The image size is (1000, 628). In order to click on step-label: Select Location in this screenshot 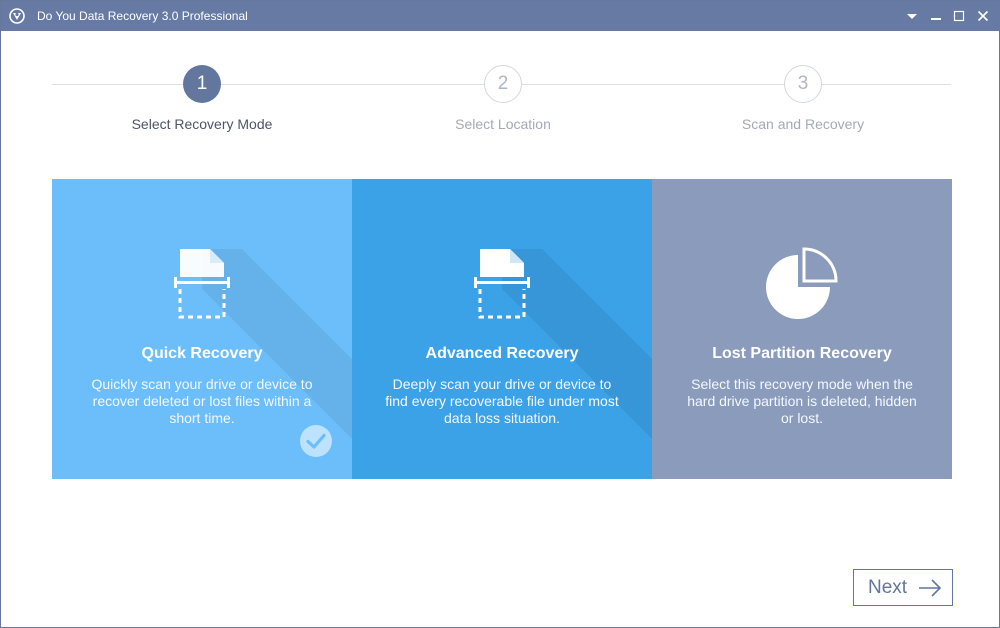, I will do `click(503, 124)`.